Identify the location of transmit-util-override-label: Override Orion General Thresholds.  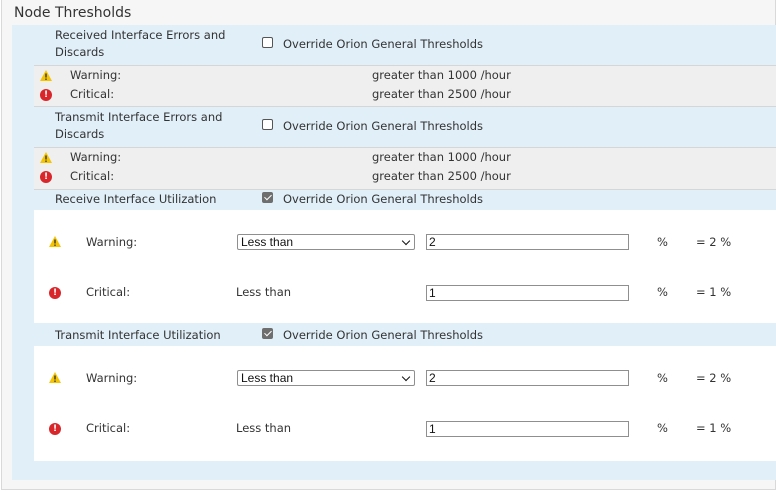
(383, 335).